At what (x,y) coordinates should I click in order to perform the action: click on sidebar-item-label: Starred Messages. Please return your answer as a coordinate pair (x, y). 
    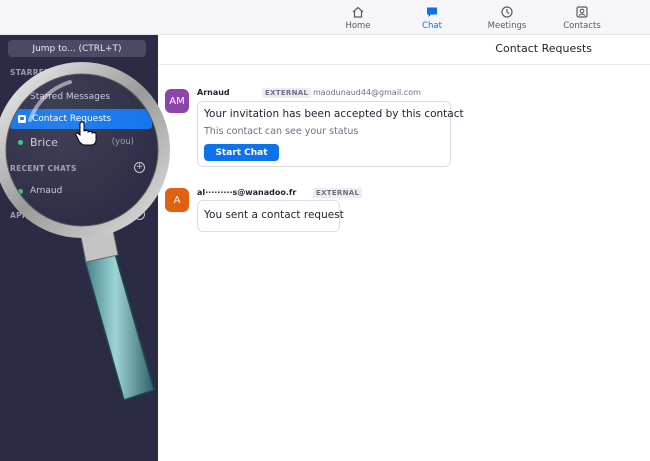
    Looking at the image, I should click on (70, 97).